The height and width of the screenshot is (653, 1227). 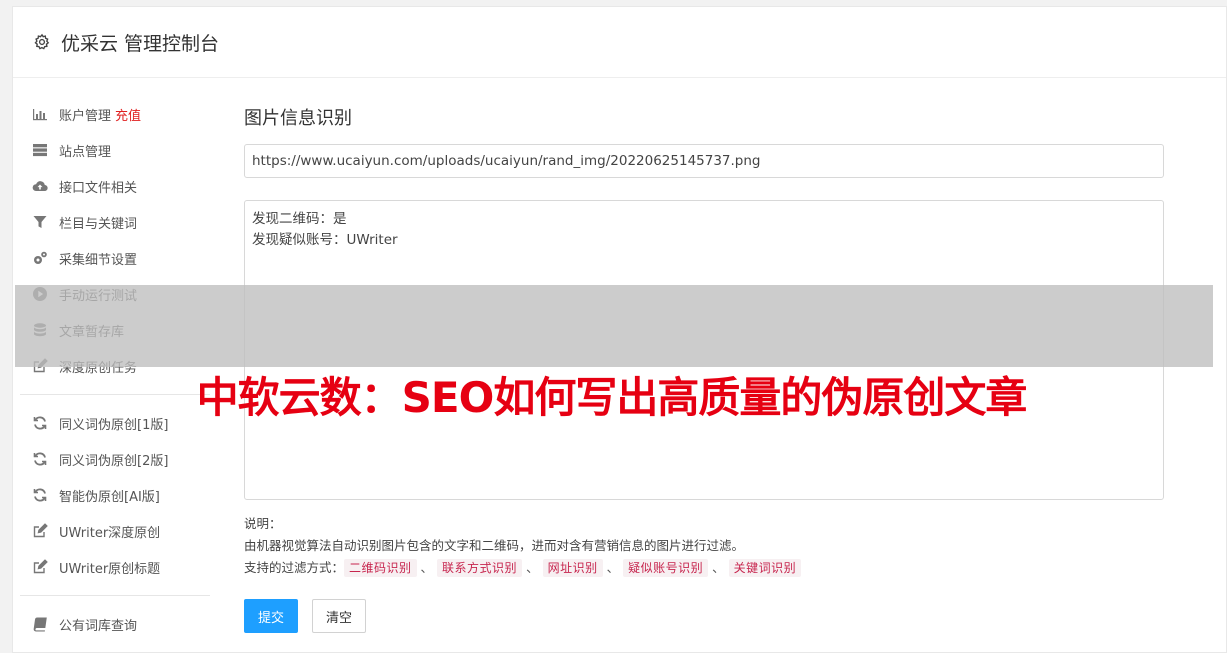 What do you see at coordinates (572, 568) in the screenshot?
I see `filter-tag: 网址识别` at bounding box center [572, 568].